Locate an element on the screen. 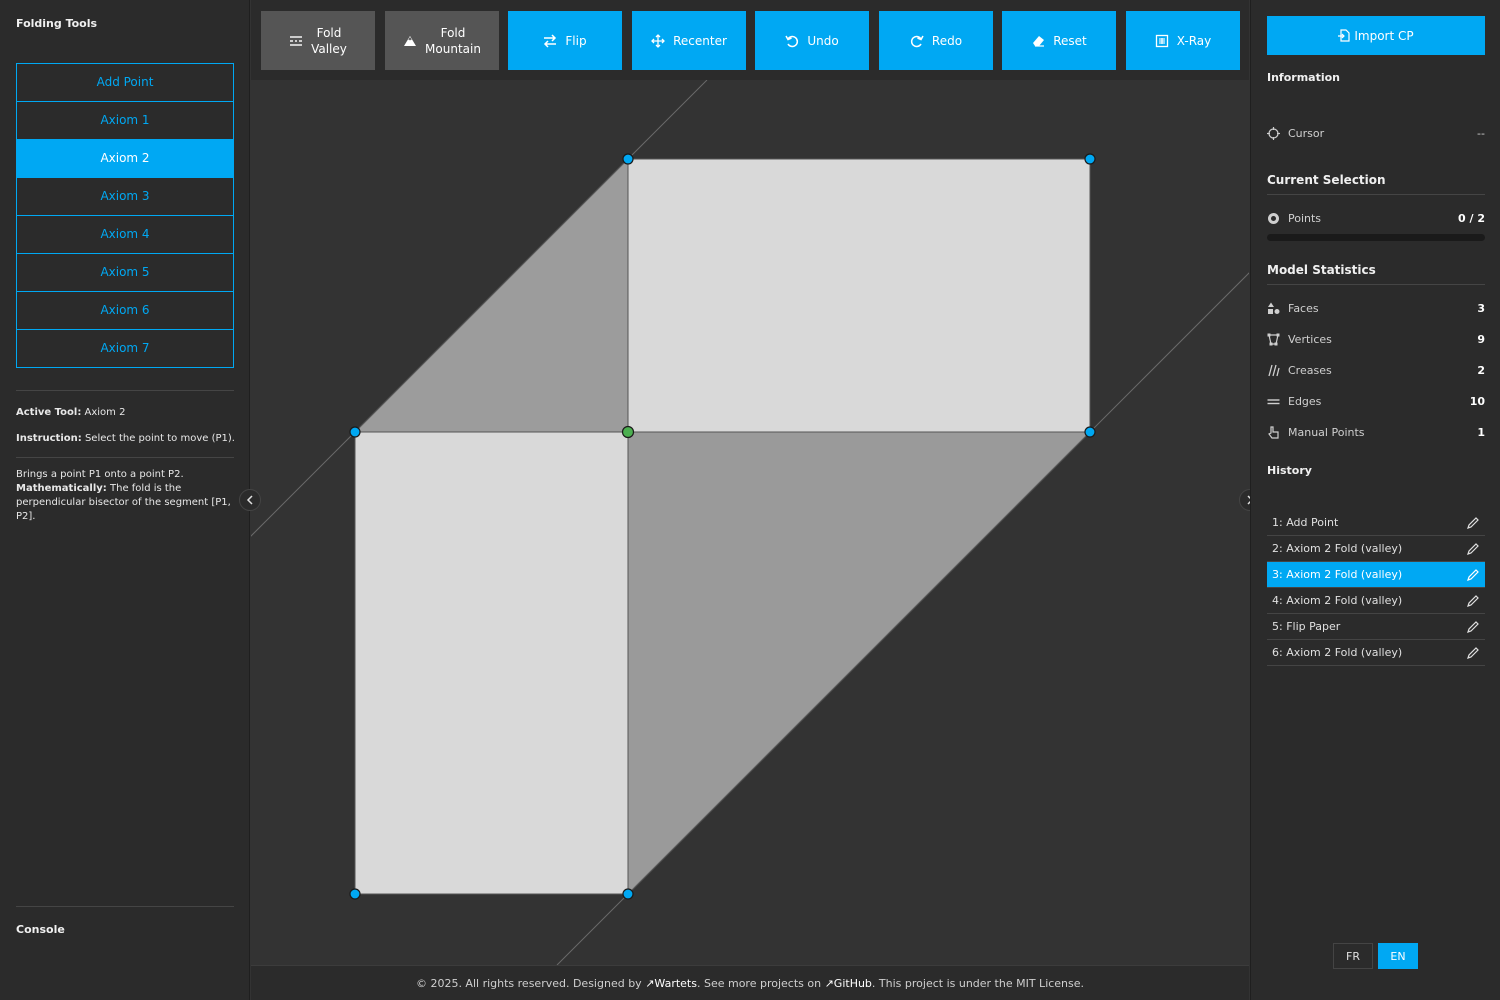 The height and width of the screenshot is (1000, 1500). shapes-icon is located at coordinates (1274, 308).